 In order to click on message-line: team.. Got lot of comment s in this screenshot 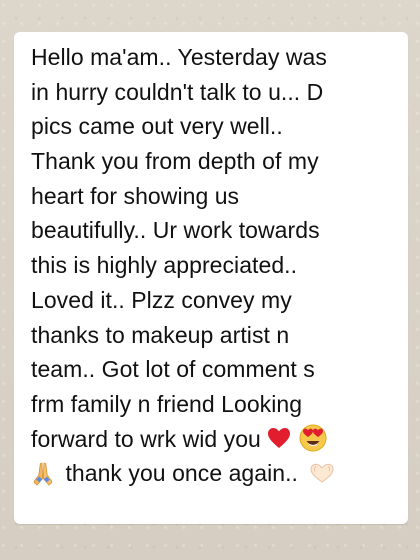, I will do `click(173, 369)`.